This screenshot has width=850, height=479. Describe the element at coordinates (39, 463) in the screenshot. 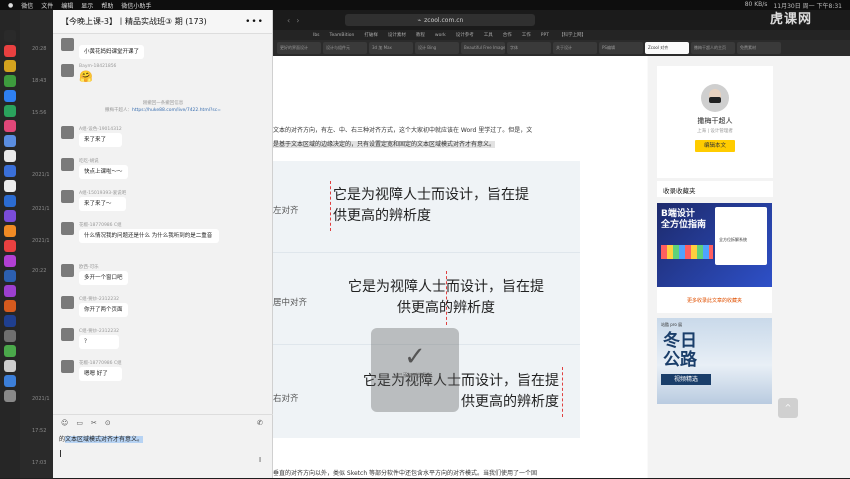

I see `chat-list-time: 17:03` at that location.